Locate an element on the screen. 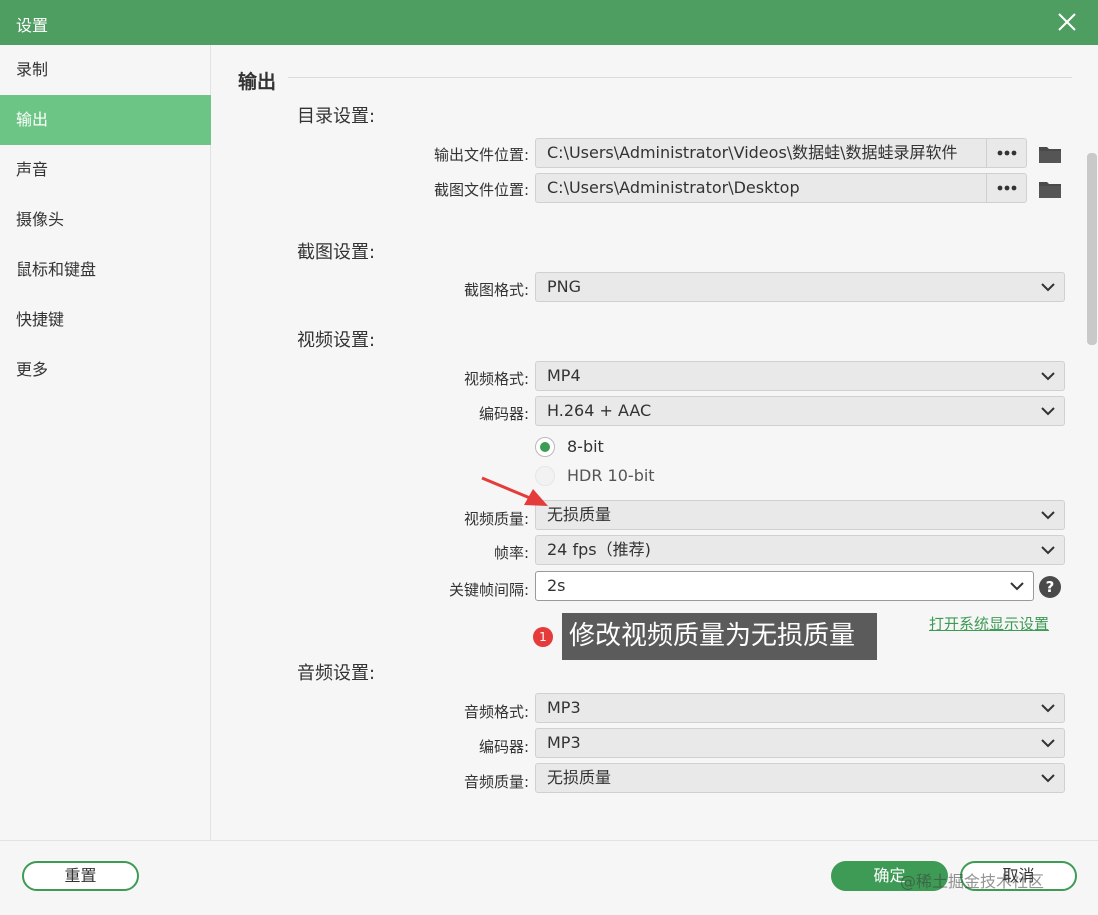 The image size is (1098, 915). radio-8bit-label: 8-bit is located at coordinates (585, 446).